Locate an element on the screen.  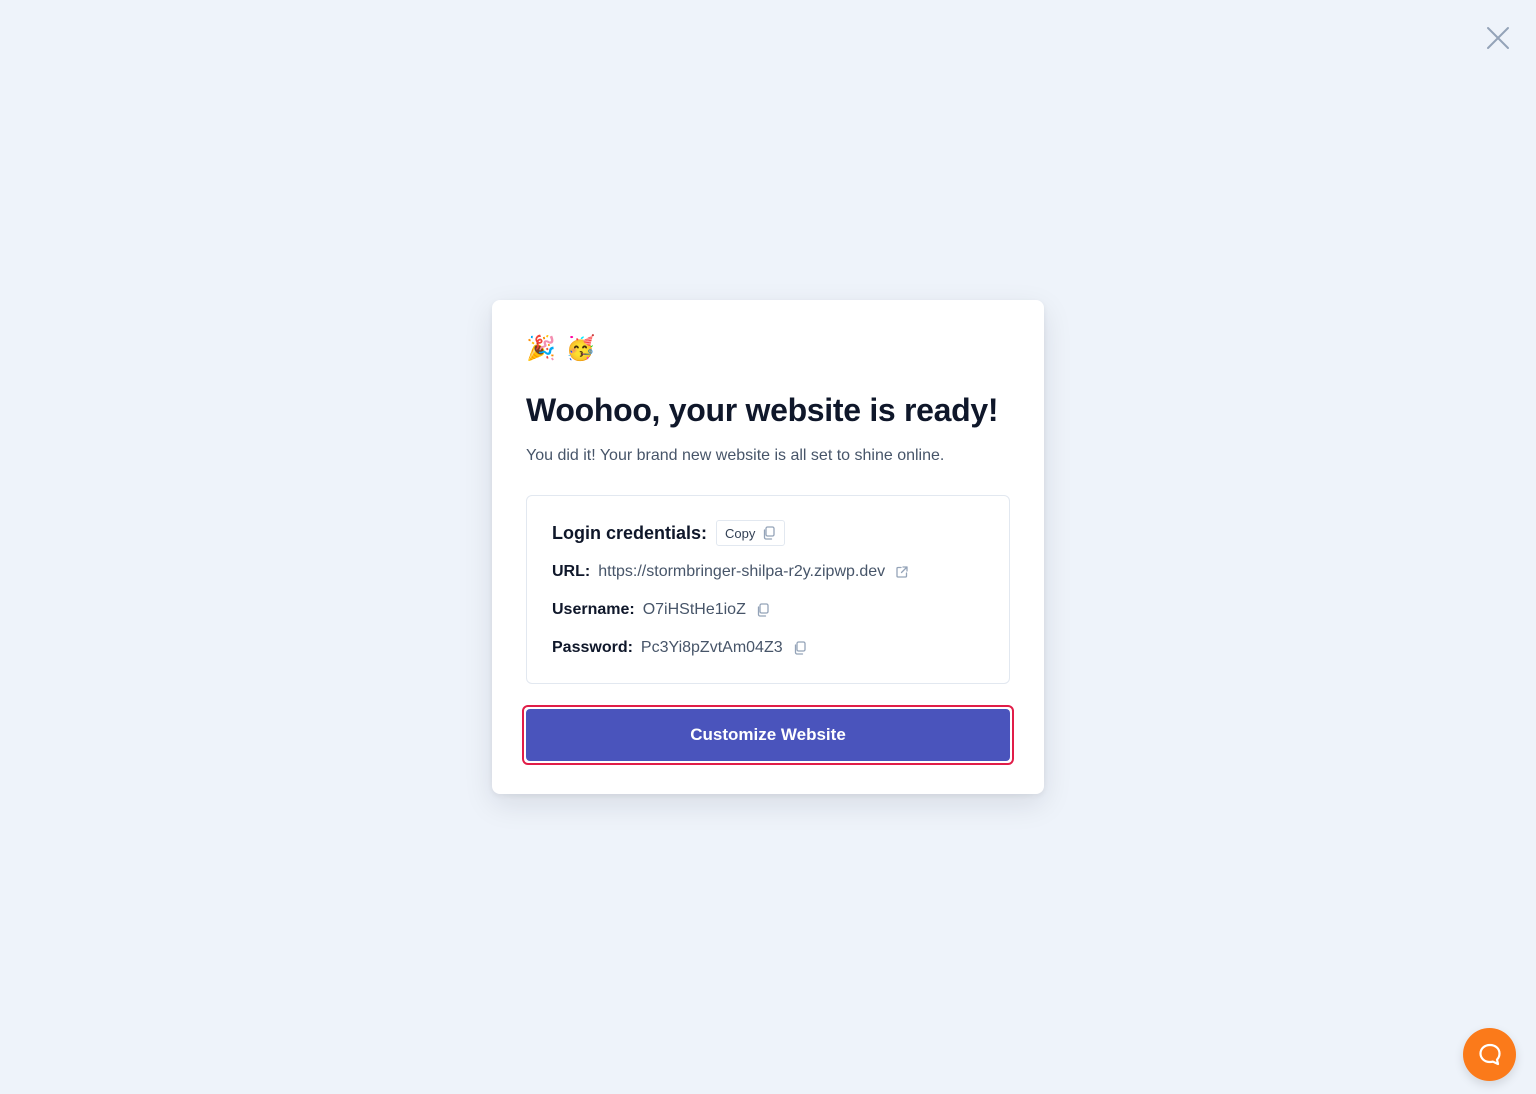
chat-bubble-icon is located at coordinates (1489, 1054).